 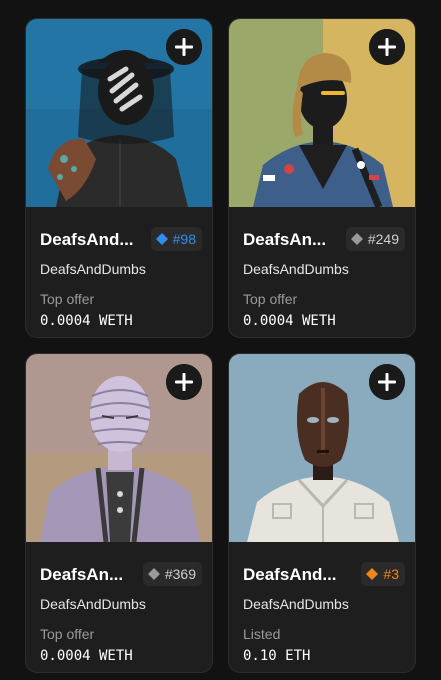 I want to click on rarity-rank: #3, so click(x=391, y=574).